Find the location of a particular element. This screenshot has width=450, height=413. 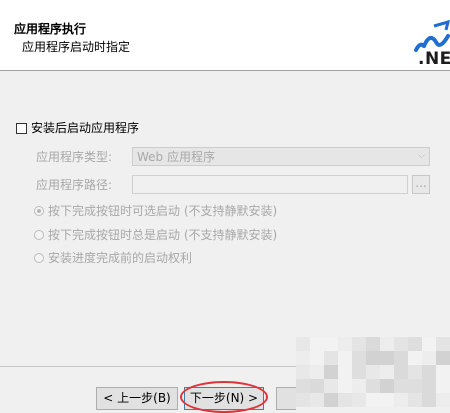

watermark-mosaic is located at coordinates (373, 372).